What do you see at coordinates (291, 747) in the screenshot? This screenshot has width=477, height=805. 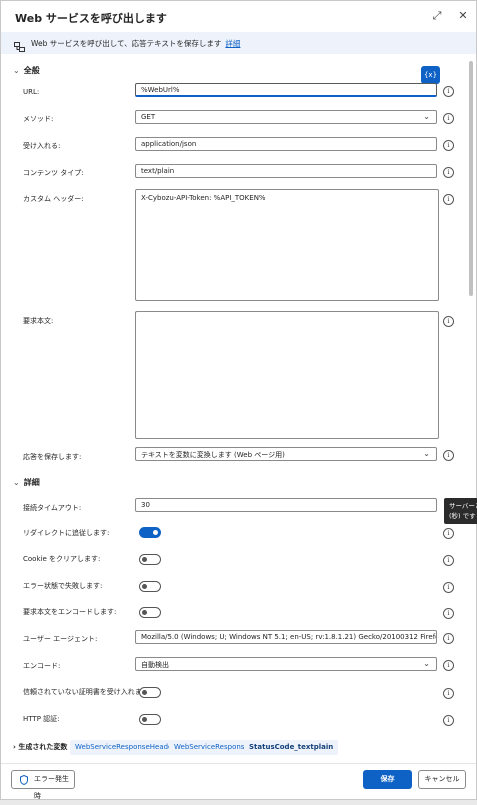 I see `variable-tag: StatusCode_textplain` at bounding box center [291, 747].